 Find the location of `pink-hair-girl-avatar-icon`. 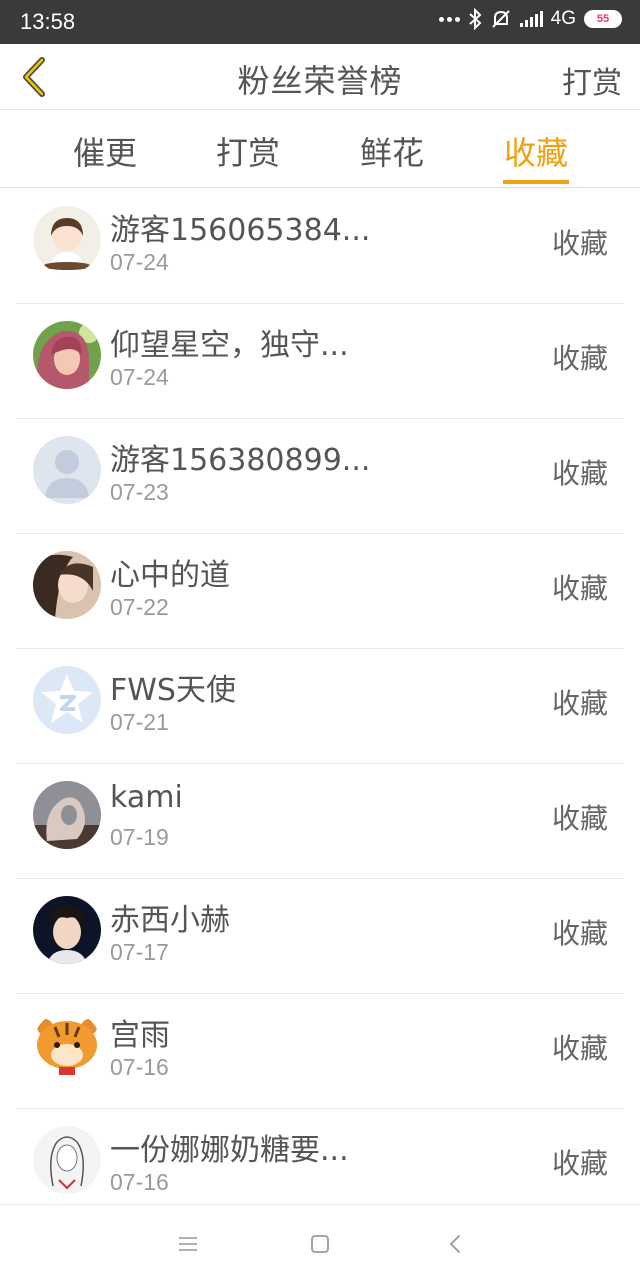

pink-hair-girl-avatar-icon is located at coordinates (67, 355).